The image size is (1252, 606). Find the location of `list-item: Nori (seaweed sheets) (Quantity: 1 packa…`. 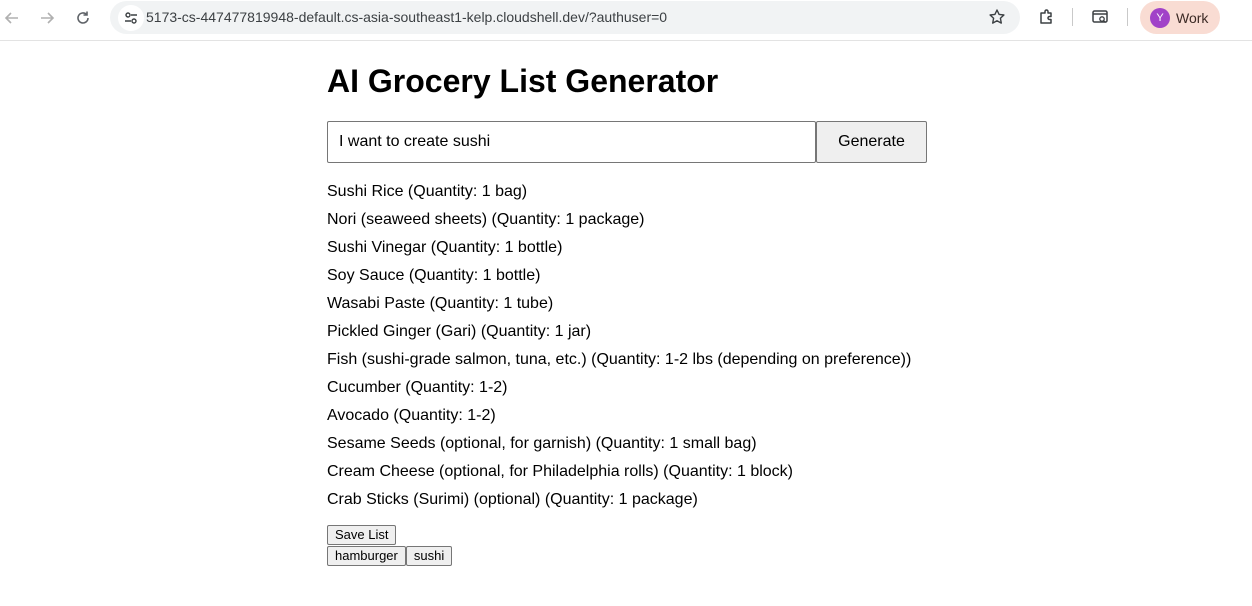

list-item: Nori (seaweed sheets) (Quantity: 1 packa… is located at coordinates (486, 219).